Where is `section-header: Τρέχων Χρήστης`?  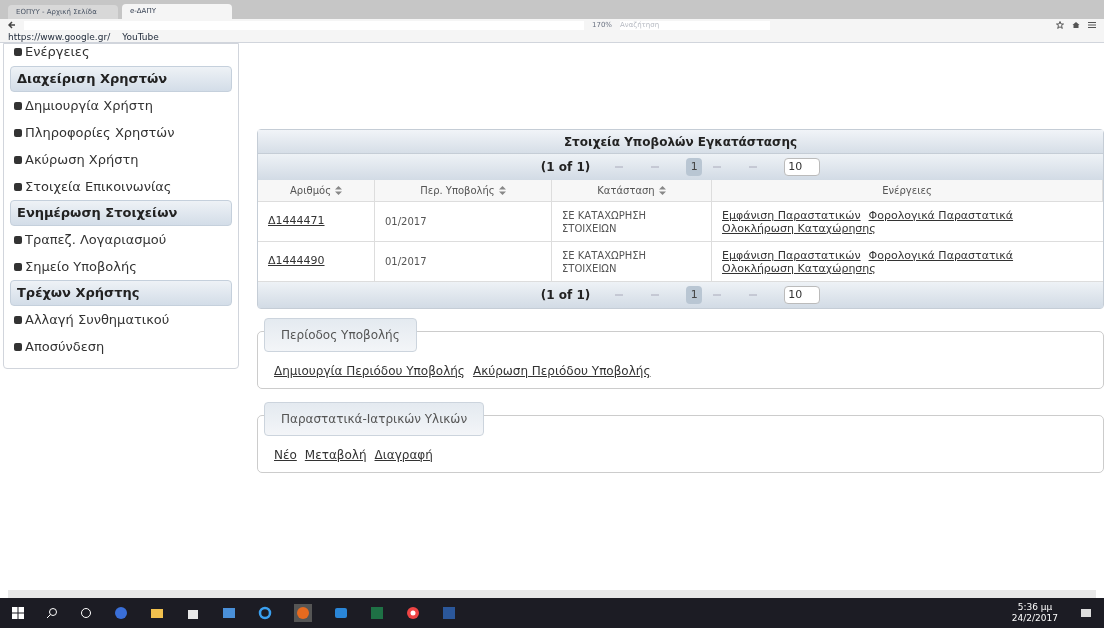
section-header: Τρέχων Χρήστης is located at coordinates (121, 293).